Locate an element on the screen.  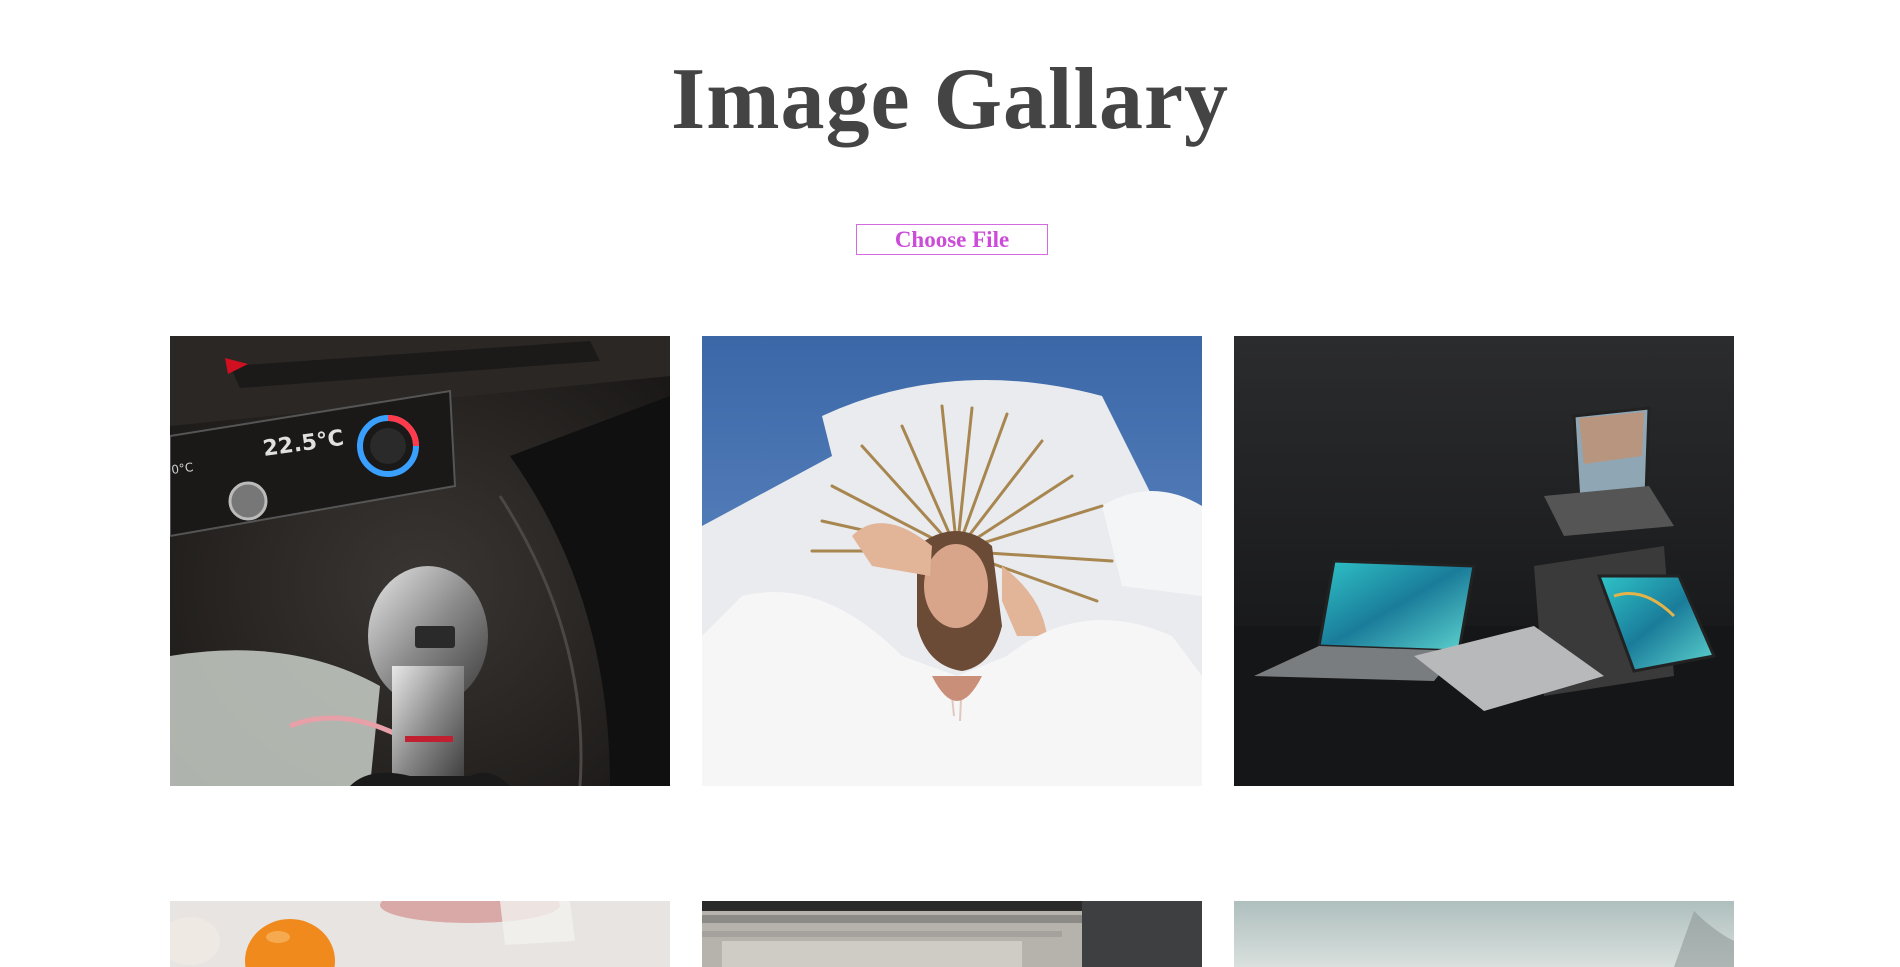
gallery-card: 22.5°C 0°C is located at coordinates (420, 561).